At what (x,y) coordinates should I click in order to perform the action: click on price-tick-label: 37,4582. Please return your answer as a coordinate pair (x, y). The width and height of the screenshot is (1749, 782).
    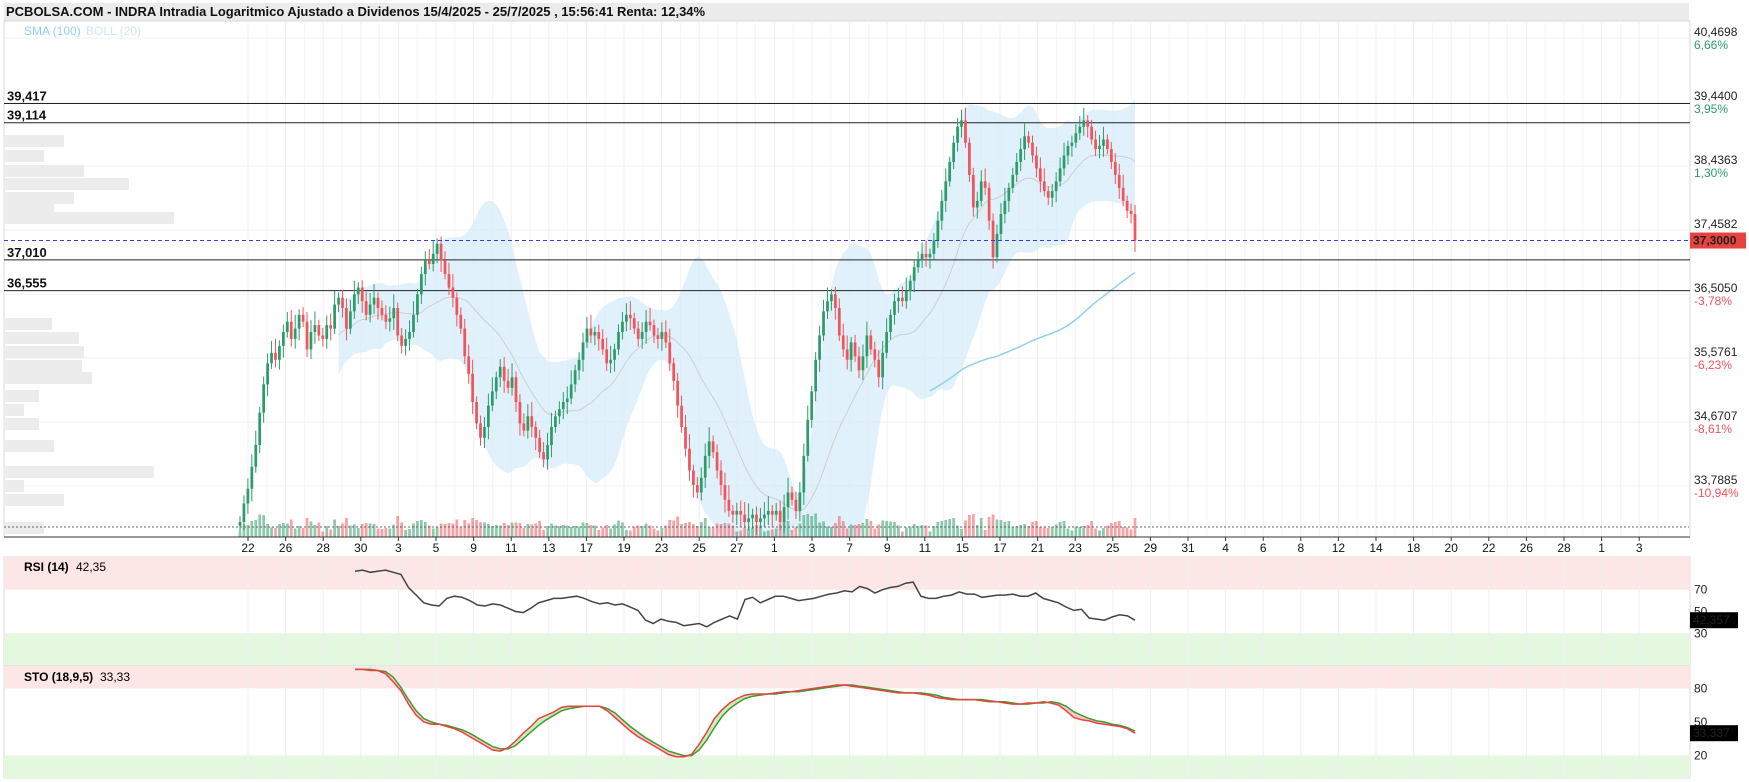
    Looking at the image, I should click on (1716, 224).